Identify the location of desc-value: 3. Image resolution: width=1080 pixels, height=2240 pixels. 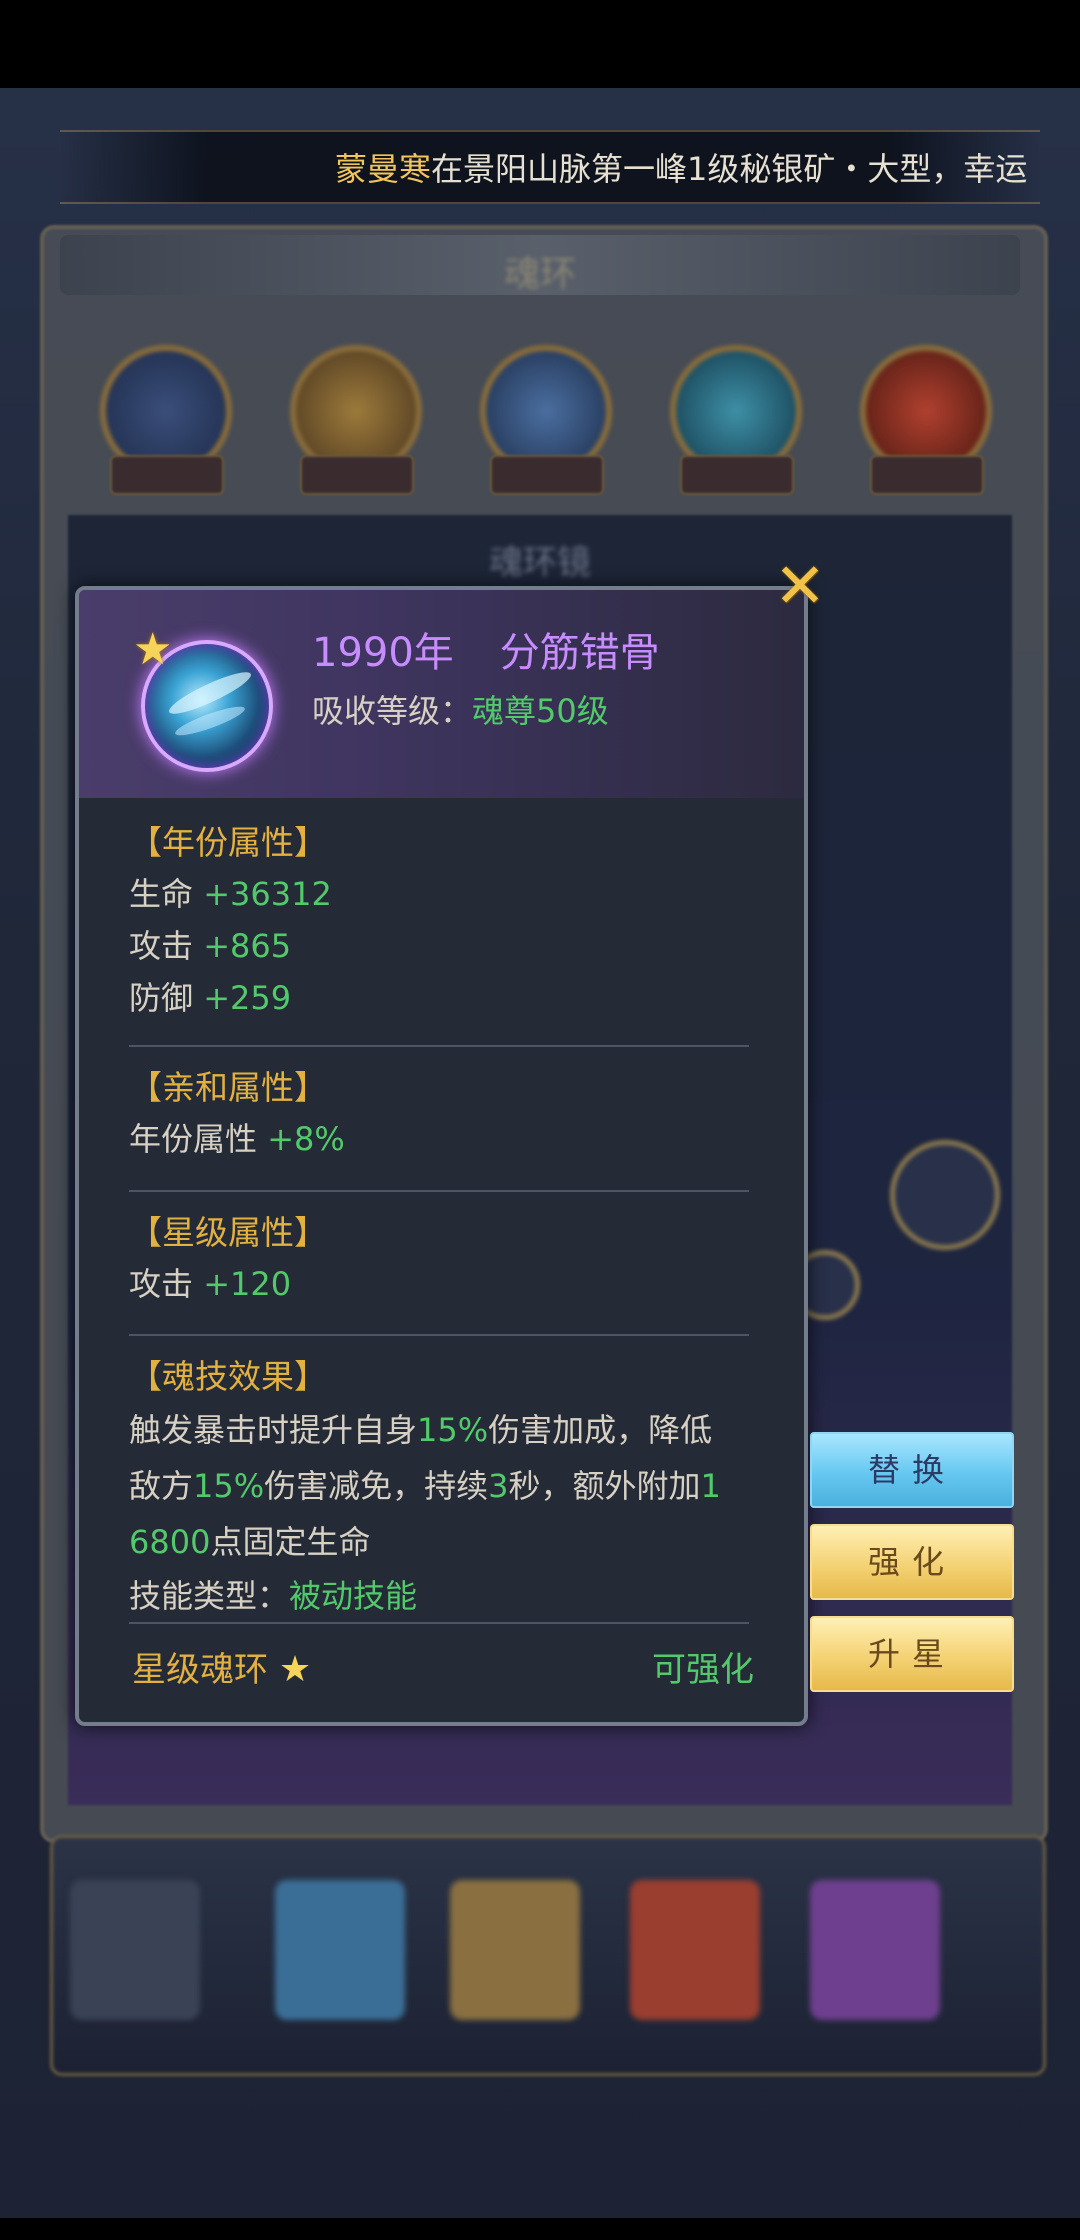
(498, 1486).